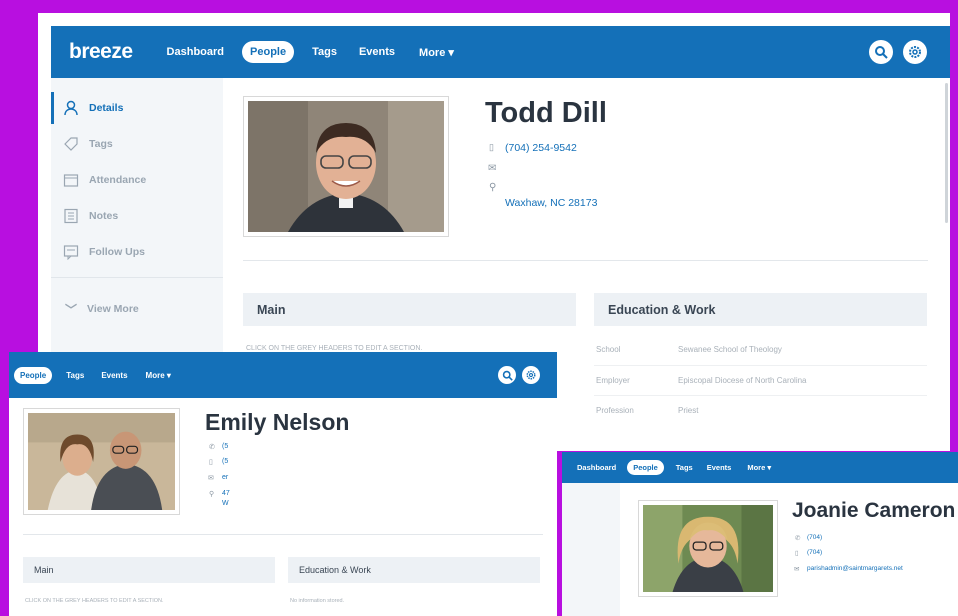 Image resolution: width=958 pixels, height=616 pixels. I want to click on sidebar-item-attendance: Attendance, so click(136, 180).